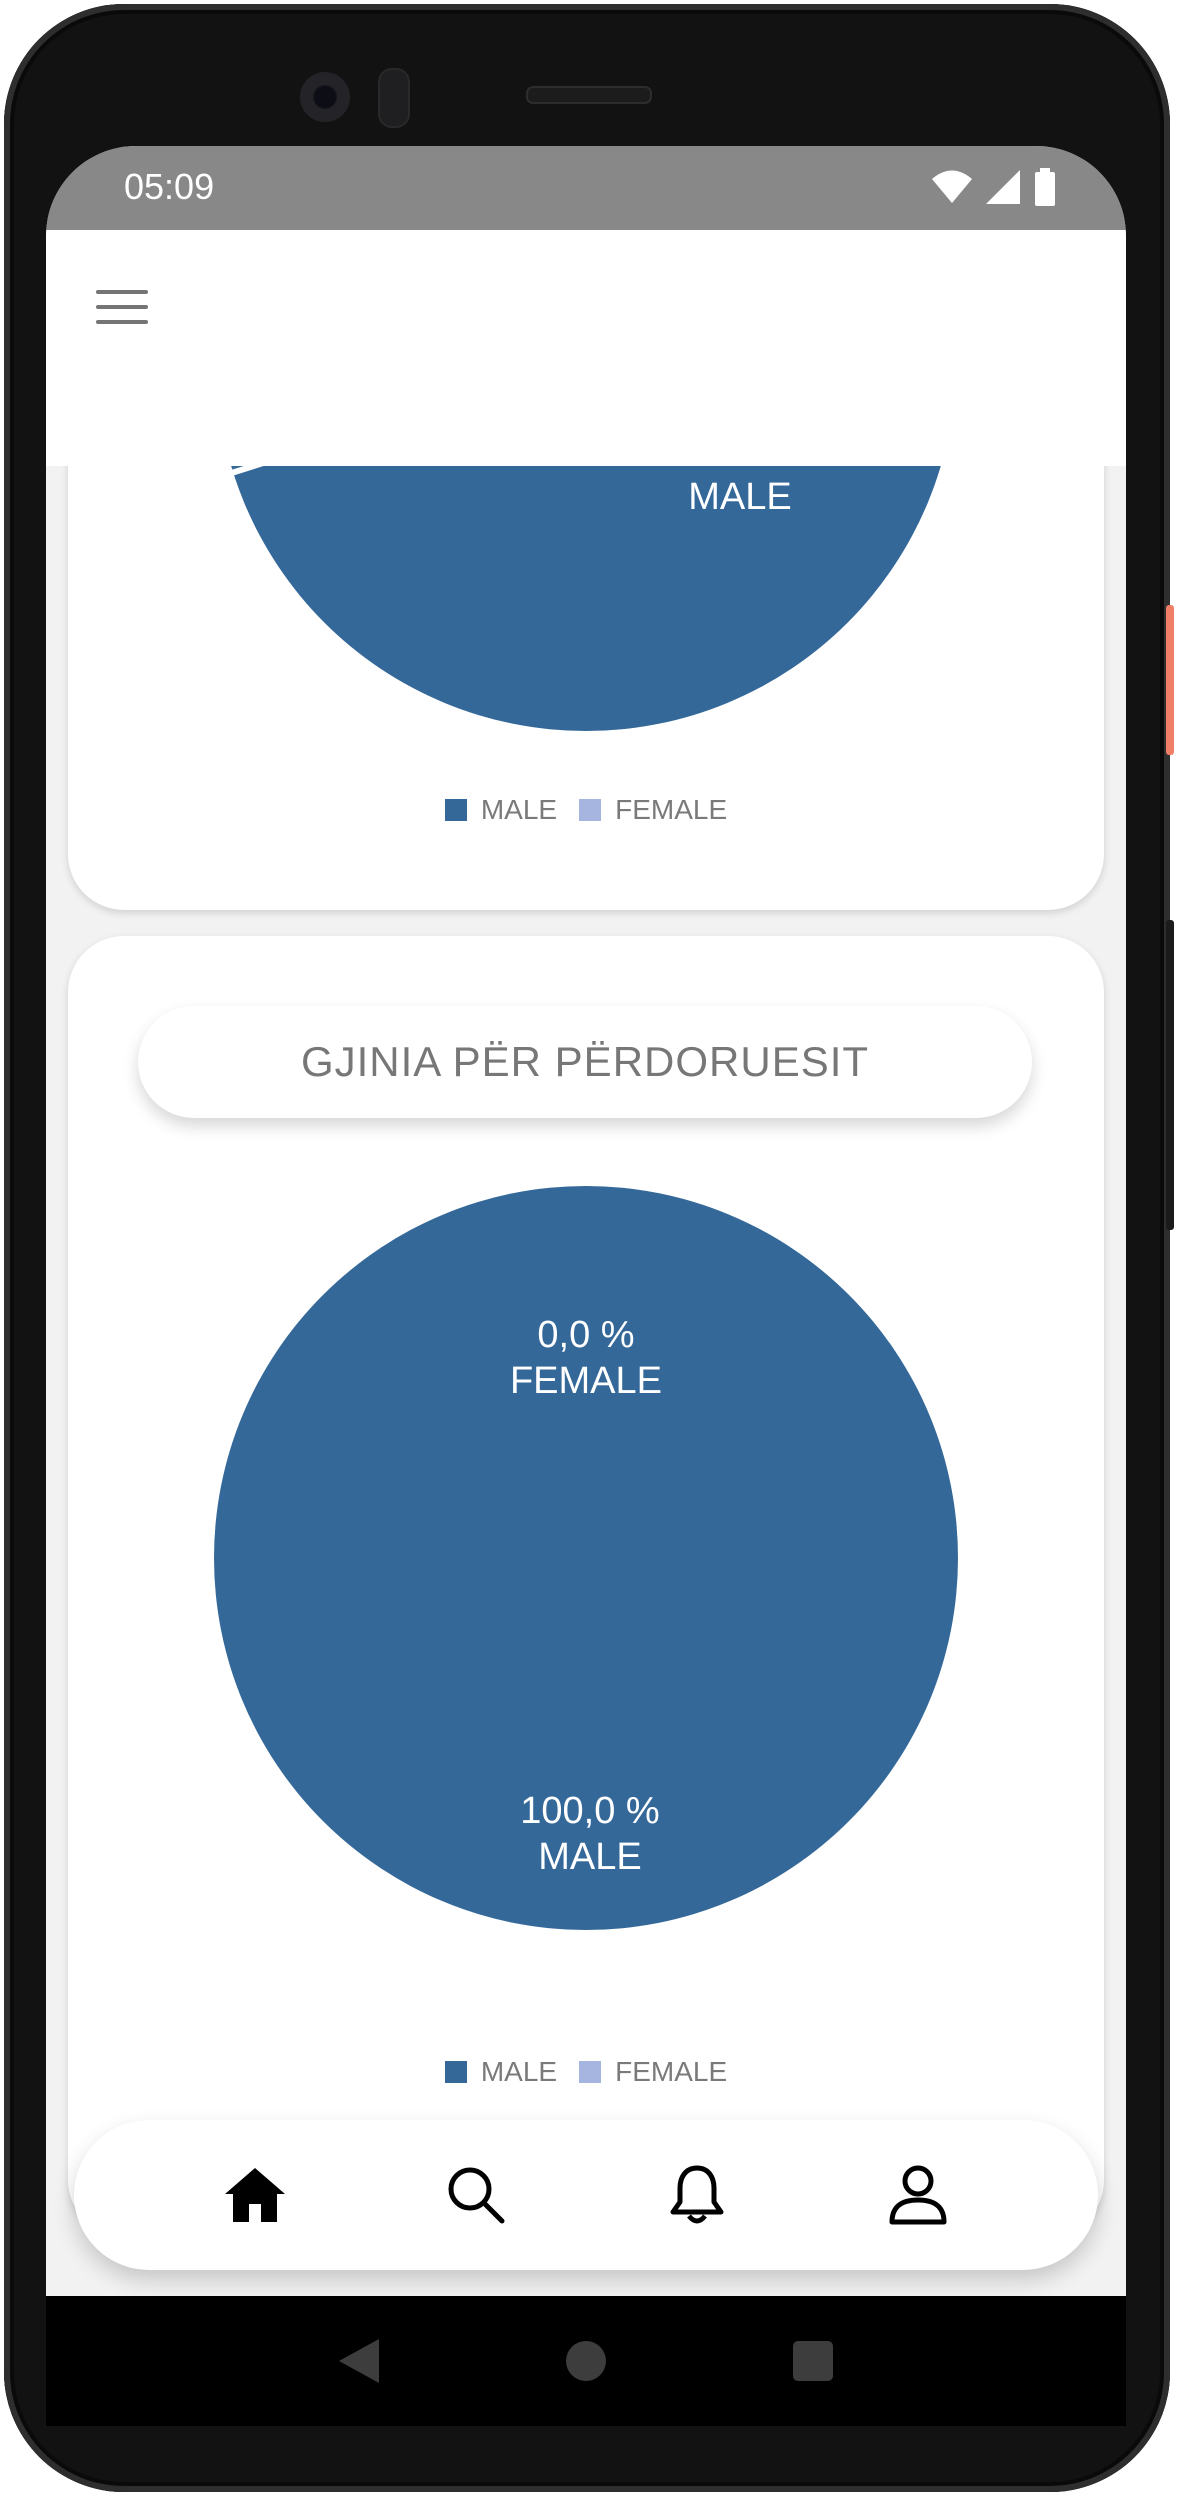 This screenshot has height=2498, width=1178. What do you see at coordinates (122, 310) in the screenshot?
I see `hamburger-menu-icon` at bounding box center [122, 310].